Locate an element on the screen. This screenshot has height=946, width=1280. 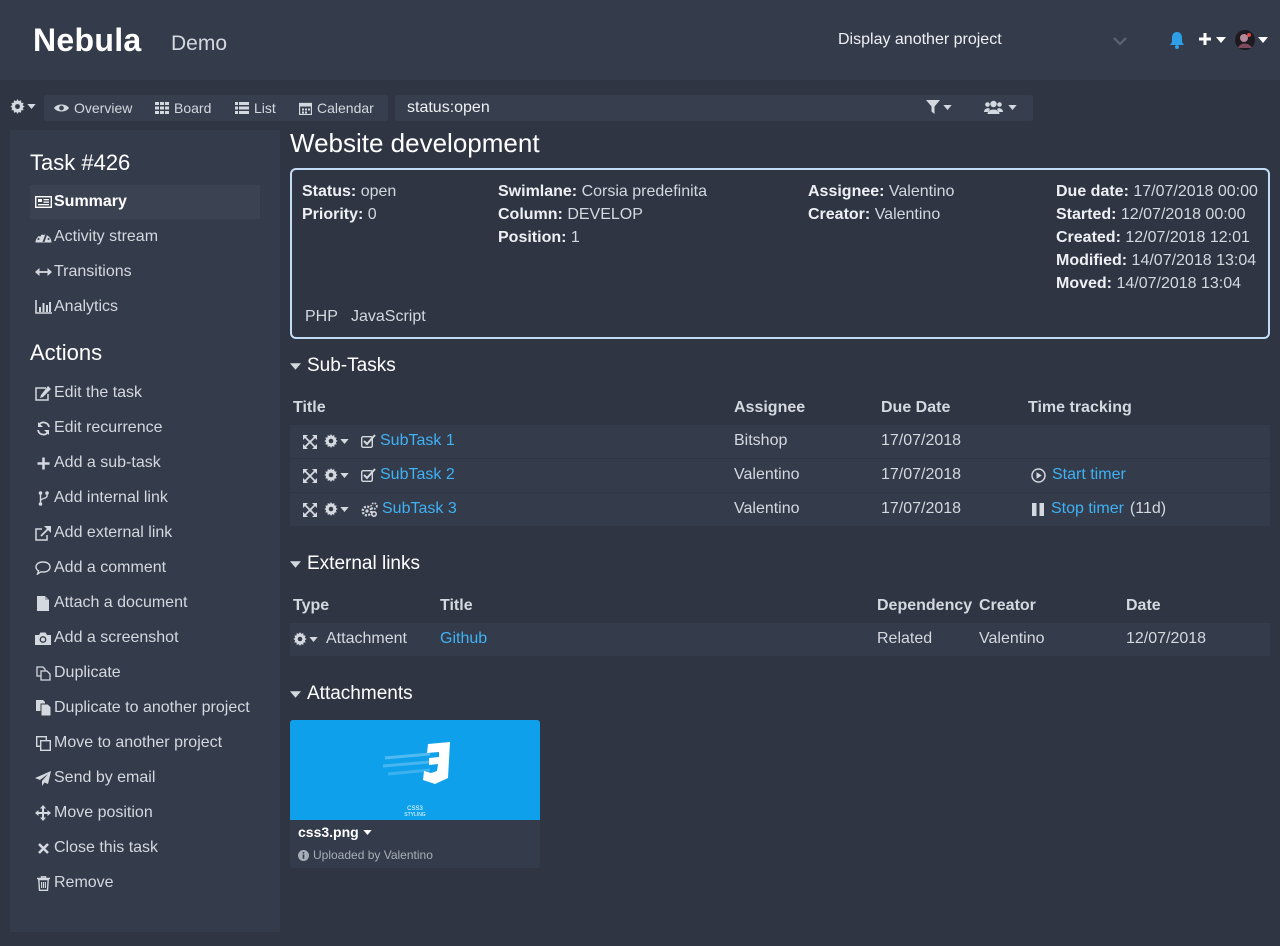
edit-icon is located at coordinates (43, 393).